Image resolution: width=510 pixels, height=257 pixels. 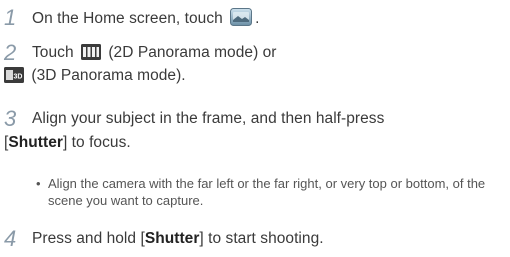 I want to click on step-1-text: On the Home screen, touch, so click(x=127, y=18).